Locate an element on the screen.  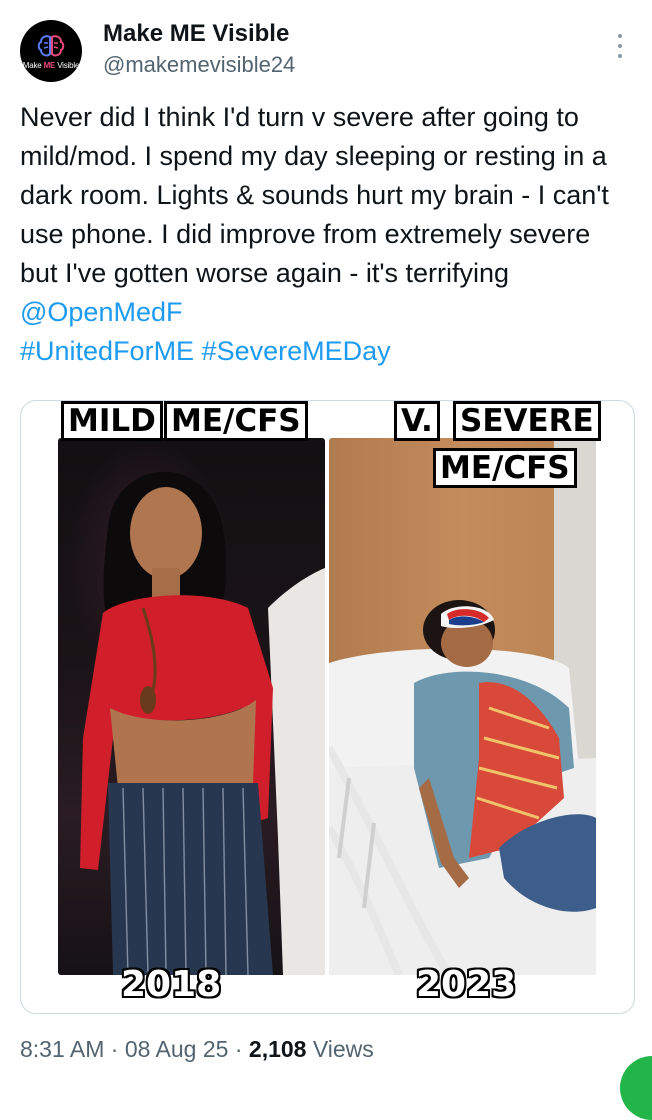
hashtag-link: #UnitedForME is located at coordinates (107, 351).